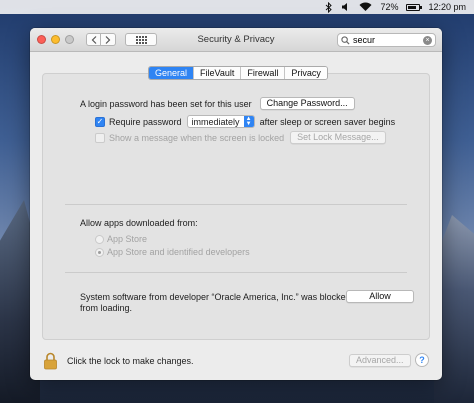 Image resolution: width=474 pixels, height=403 pixels. I want to click on zoom-button, so click(69, 39).